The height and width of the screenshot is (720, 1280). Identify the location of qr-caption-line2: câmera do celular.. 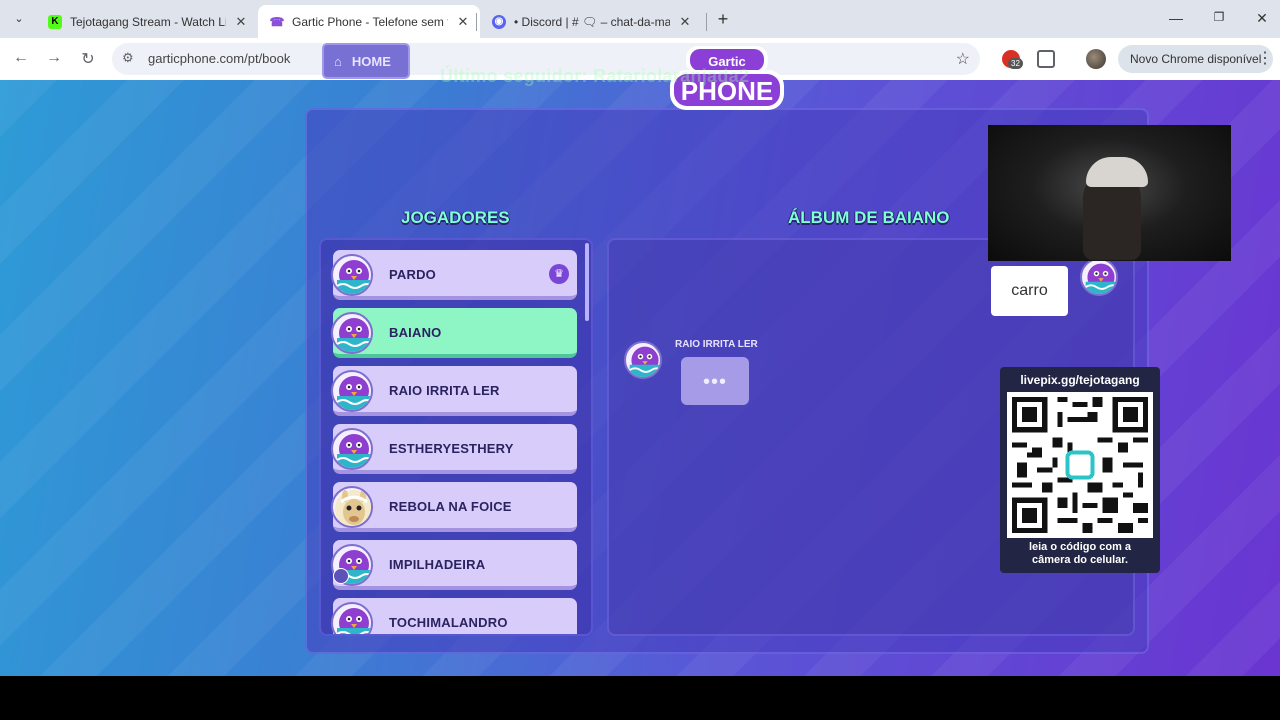
(1080, 560).